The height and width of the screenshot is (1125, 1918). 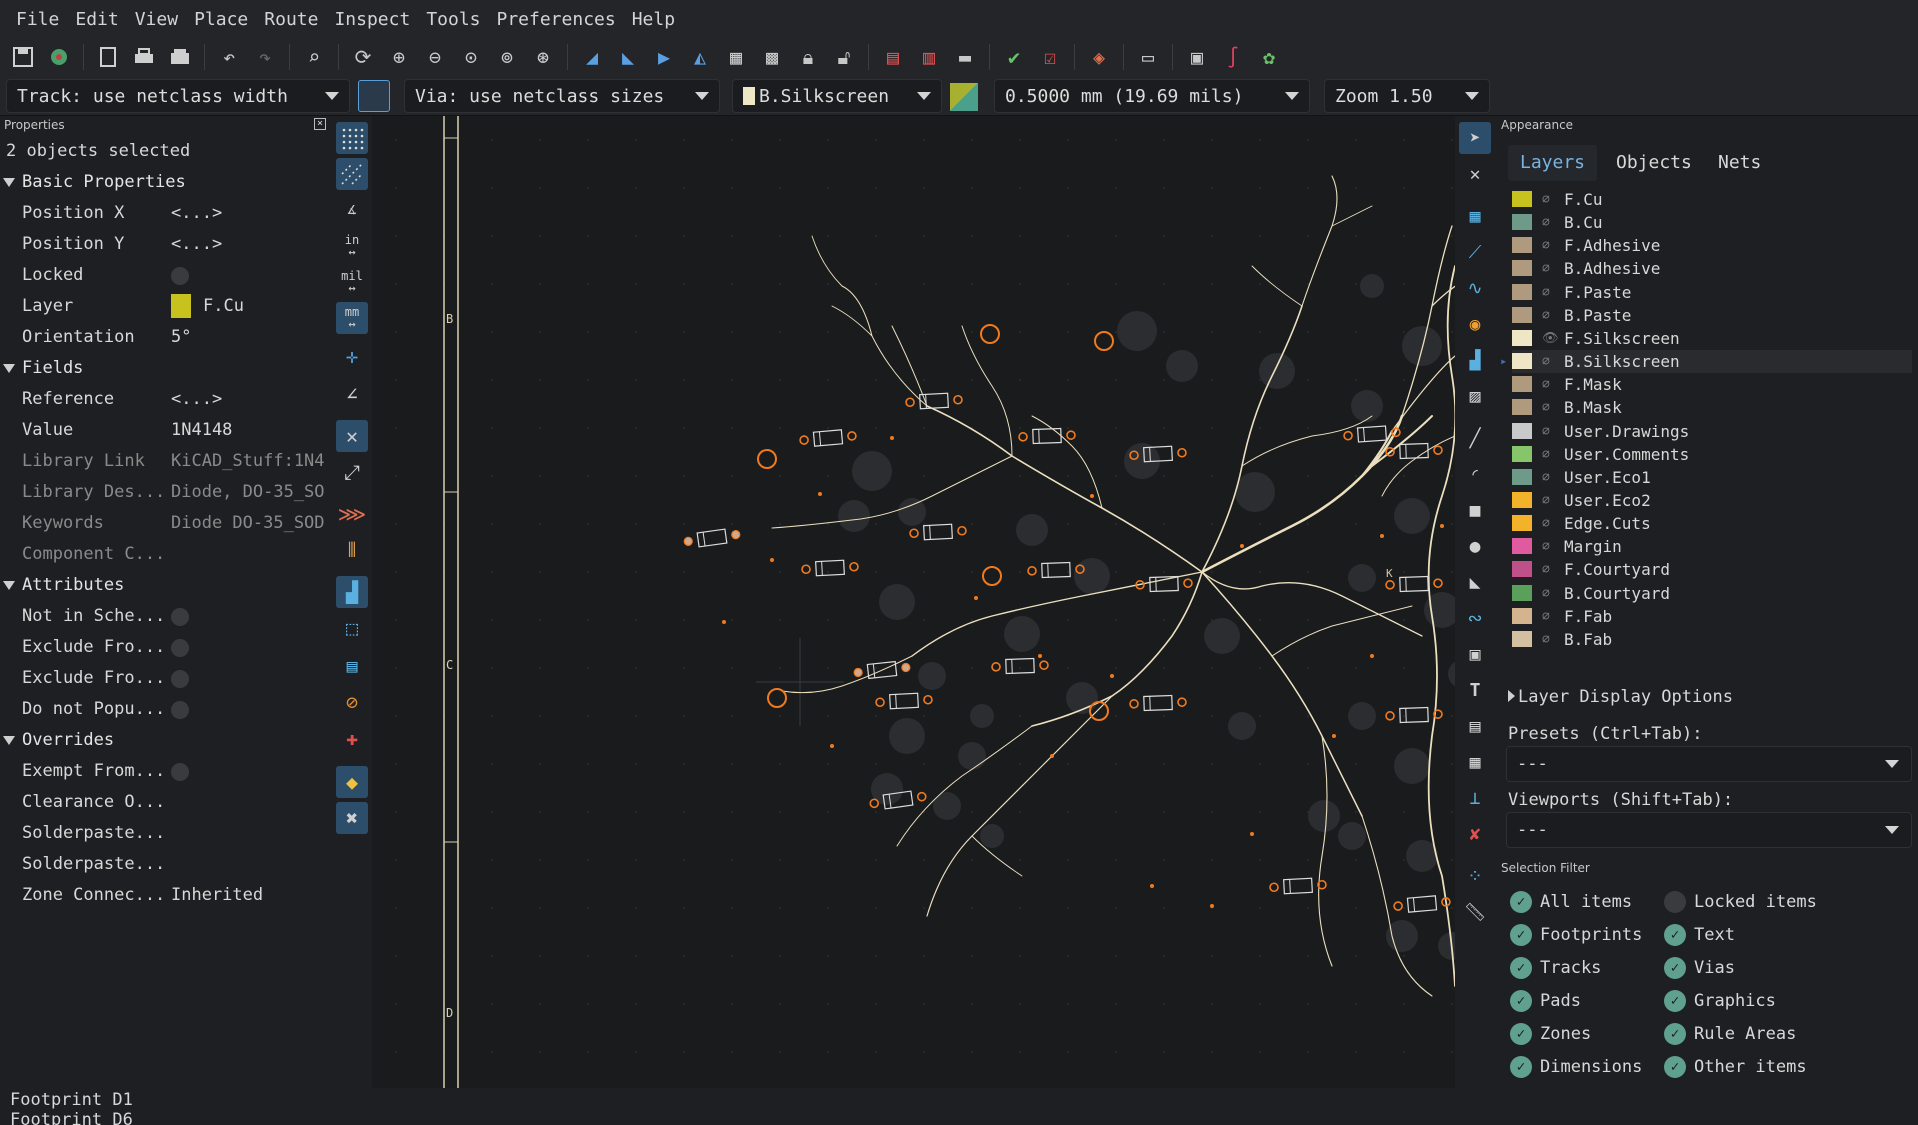 I want to click on property-layer: Layer F.Cu, so click(x=165, y=306).